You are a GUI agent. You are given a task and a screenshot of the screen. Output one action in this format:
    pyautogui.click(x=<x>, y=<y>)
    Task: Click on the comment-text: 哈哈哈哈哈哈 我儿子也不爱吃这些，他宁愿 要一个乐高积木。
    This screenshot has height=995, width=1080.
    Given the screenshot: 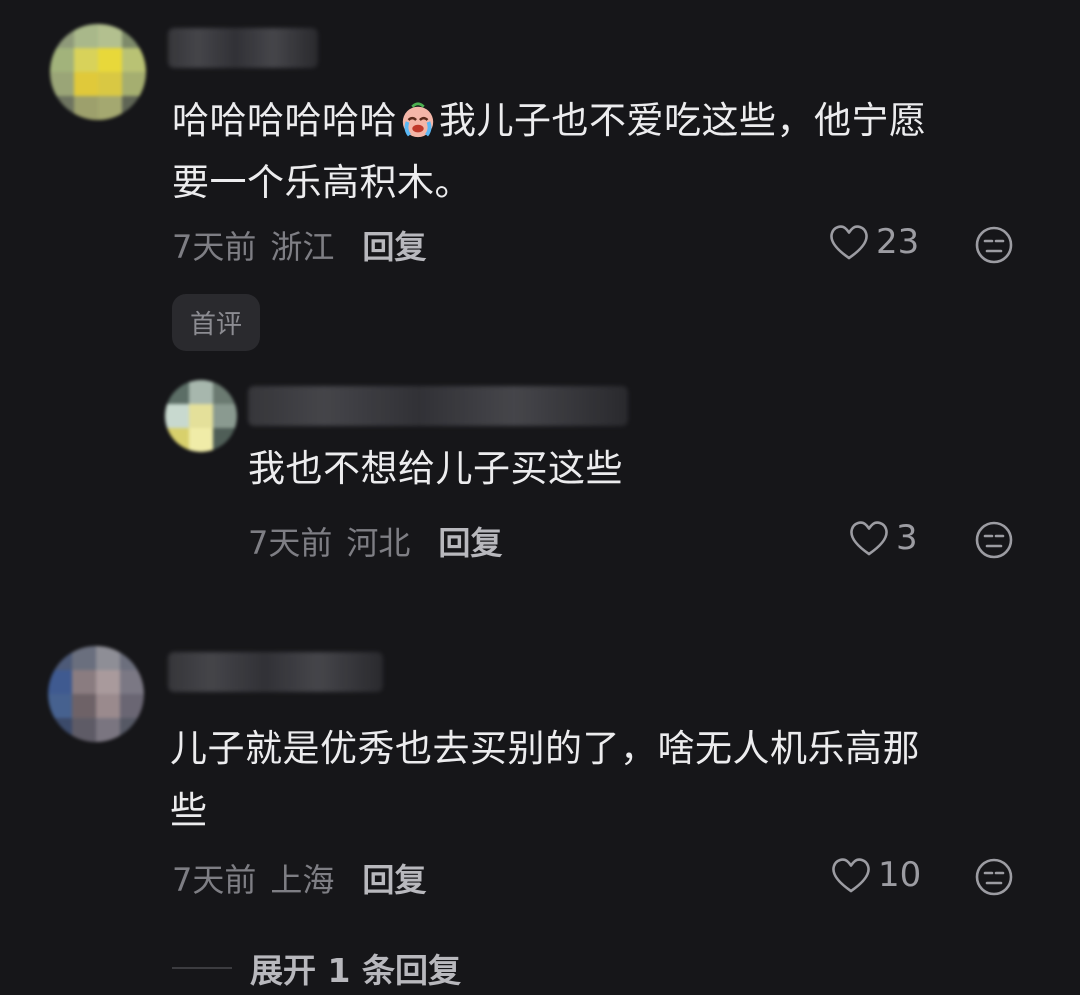 What is the action you would take?
    pyautogui.click(x=549, y=151)
    